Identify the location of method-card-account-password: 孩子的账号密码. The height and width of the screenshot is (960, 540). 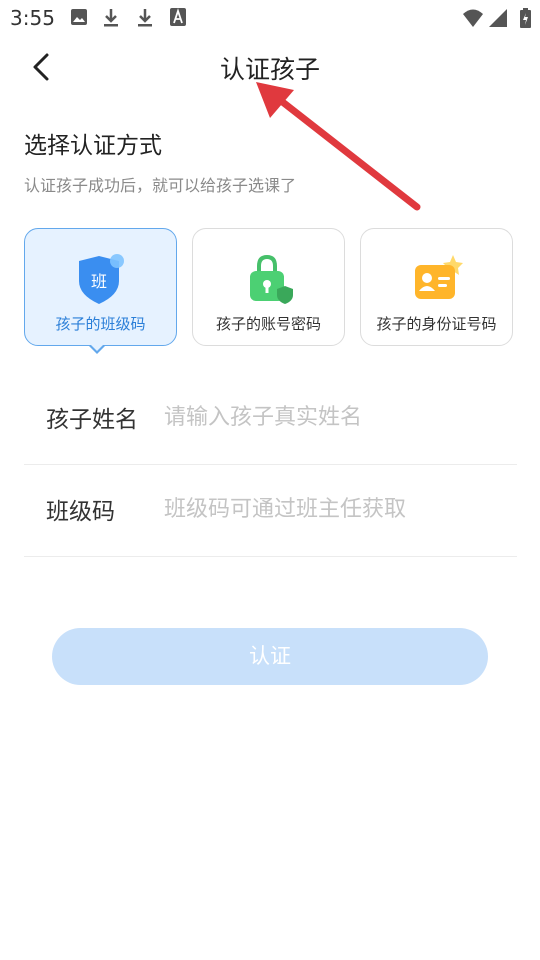
(268, 287).